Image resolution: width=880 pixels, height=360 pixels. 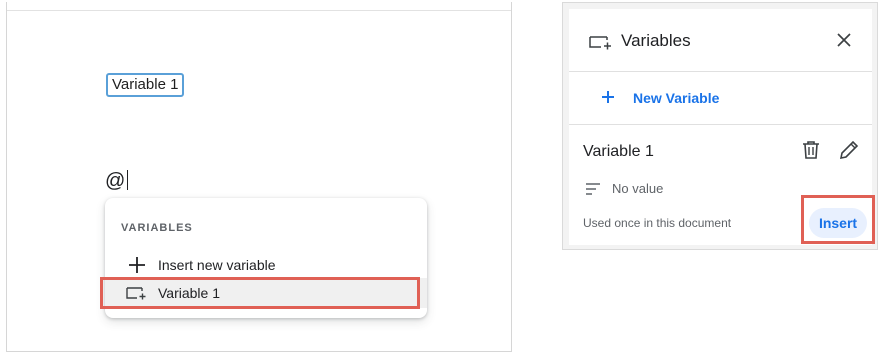 I want to click on typing-line: @, so click(x=117, y=181).